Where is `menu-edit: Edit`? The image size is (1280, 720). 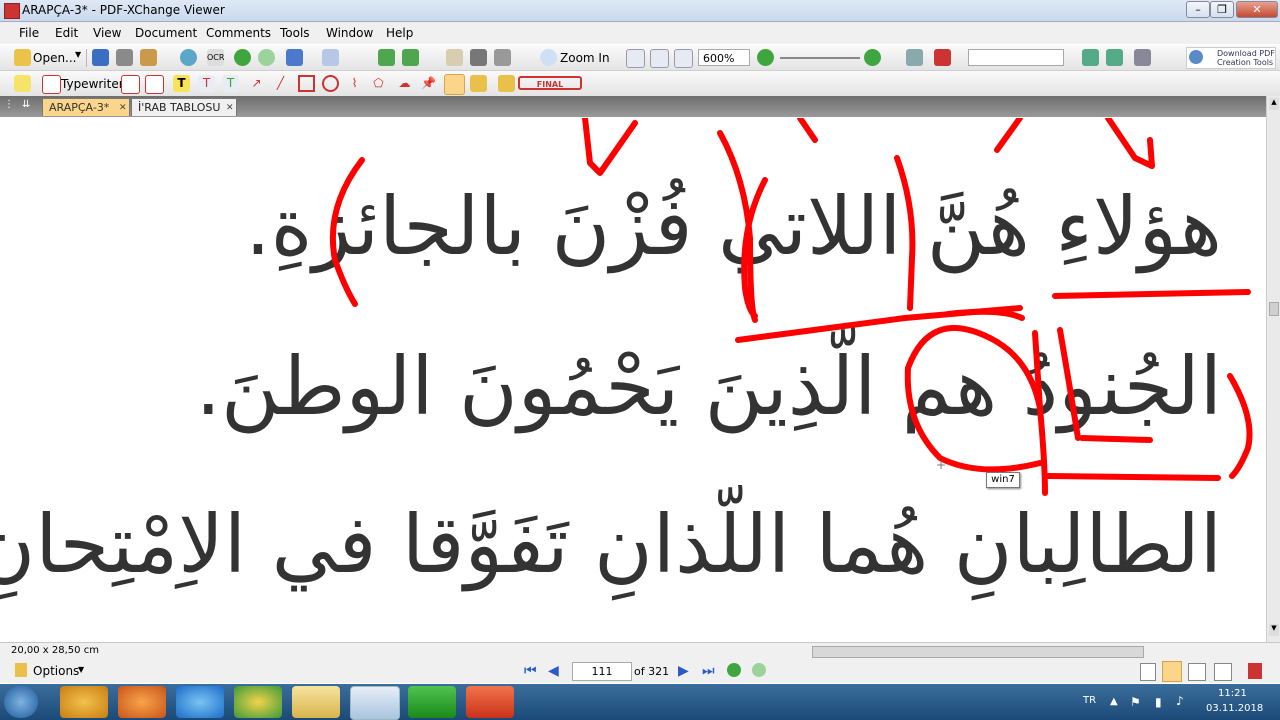
menu-edit: Edit is located at coordinates (66, 33).